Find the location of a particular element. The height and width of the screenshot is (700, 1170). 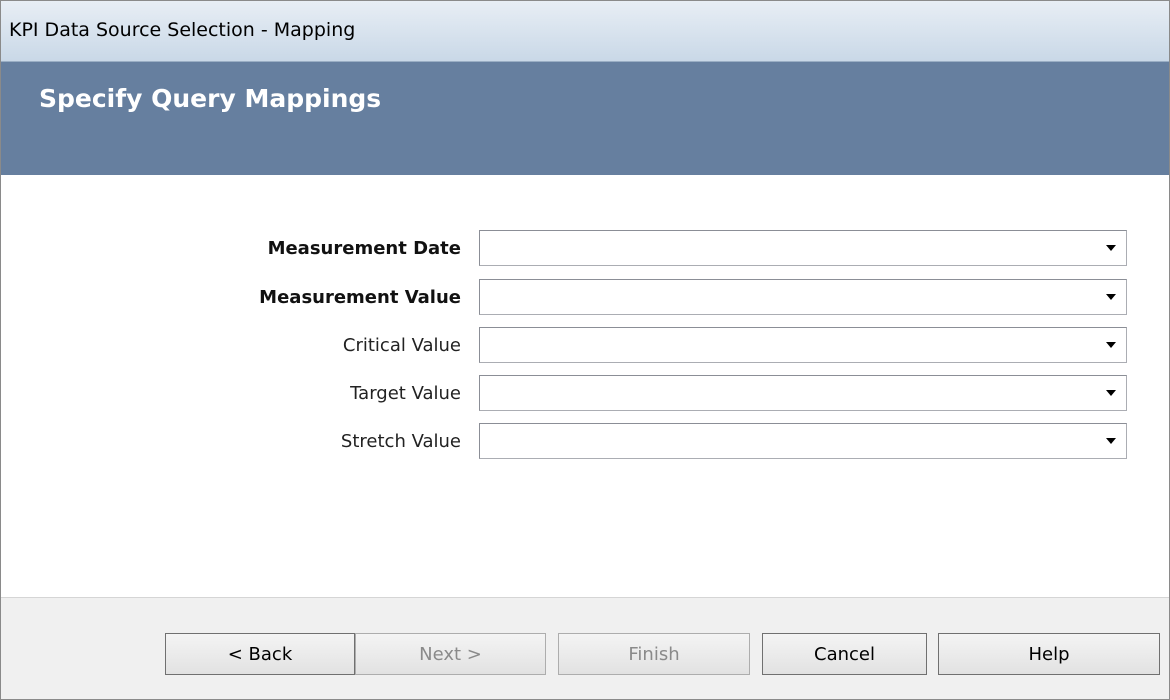

target-value-dropdown is located at coordinates (803, 393).